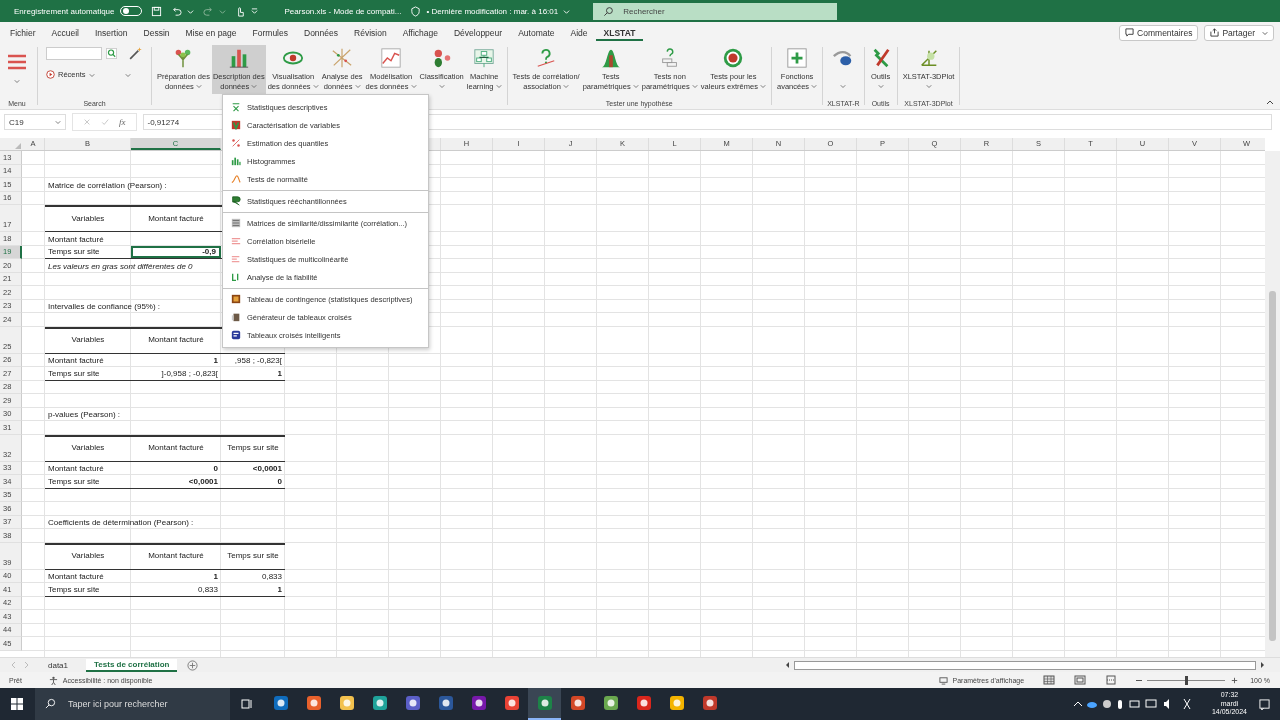 Image resolution: width=1280 pixels, height=720 pixels. Describe the element at coordinates (236, 179) in the screenshot. I see `curve-icon` at that location.